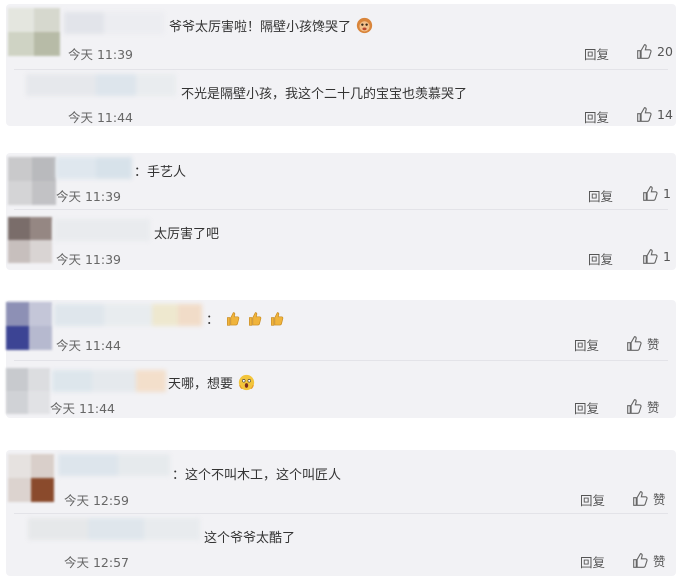 Image resolution: width=680 pixels, height=578 pixels. Describe the element at coordinates (254, 320) in the screenshot. I see `thumbs-up-emoji` at that location.